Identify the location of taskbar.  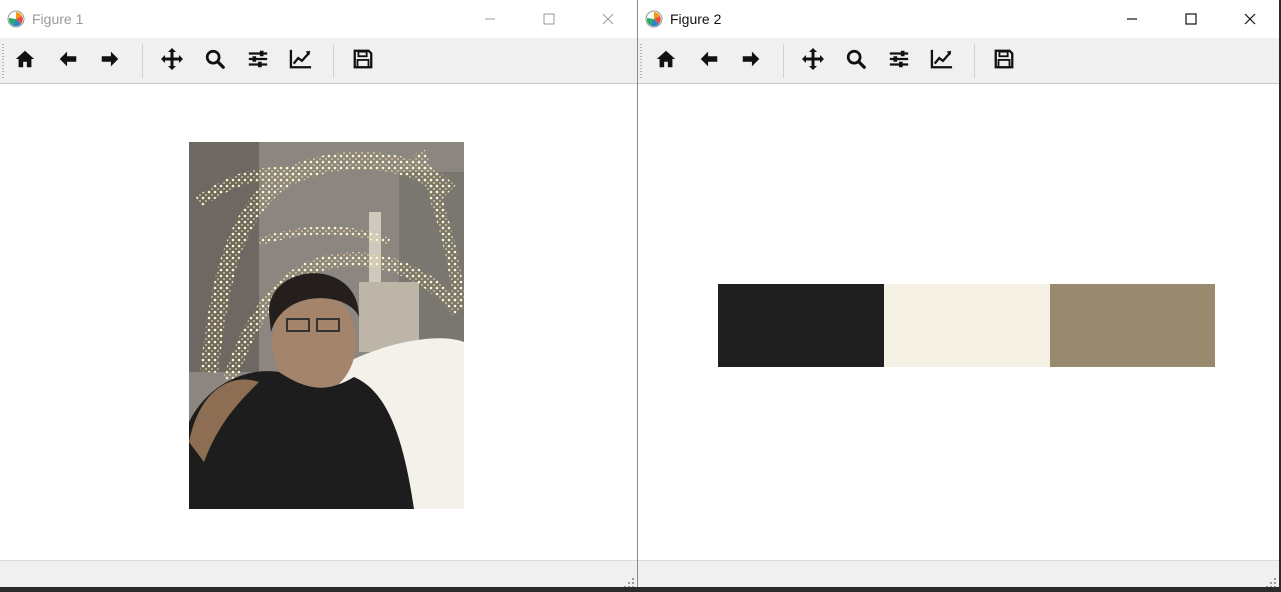
(640, 589).